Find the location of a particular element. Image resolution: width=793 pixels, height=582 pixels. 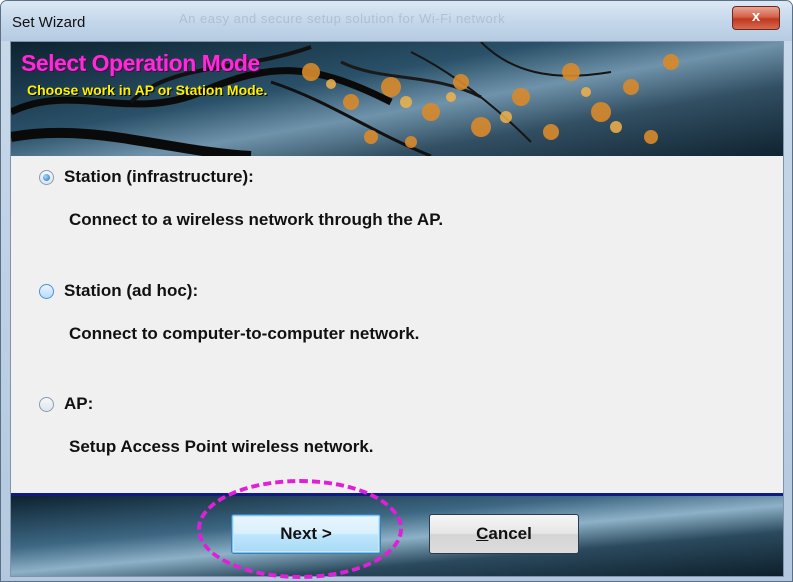

radio-station-infrastructure: Station (infrastructure): is located at coordinates (146, 177).